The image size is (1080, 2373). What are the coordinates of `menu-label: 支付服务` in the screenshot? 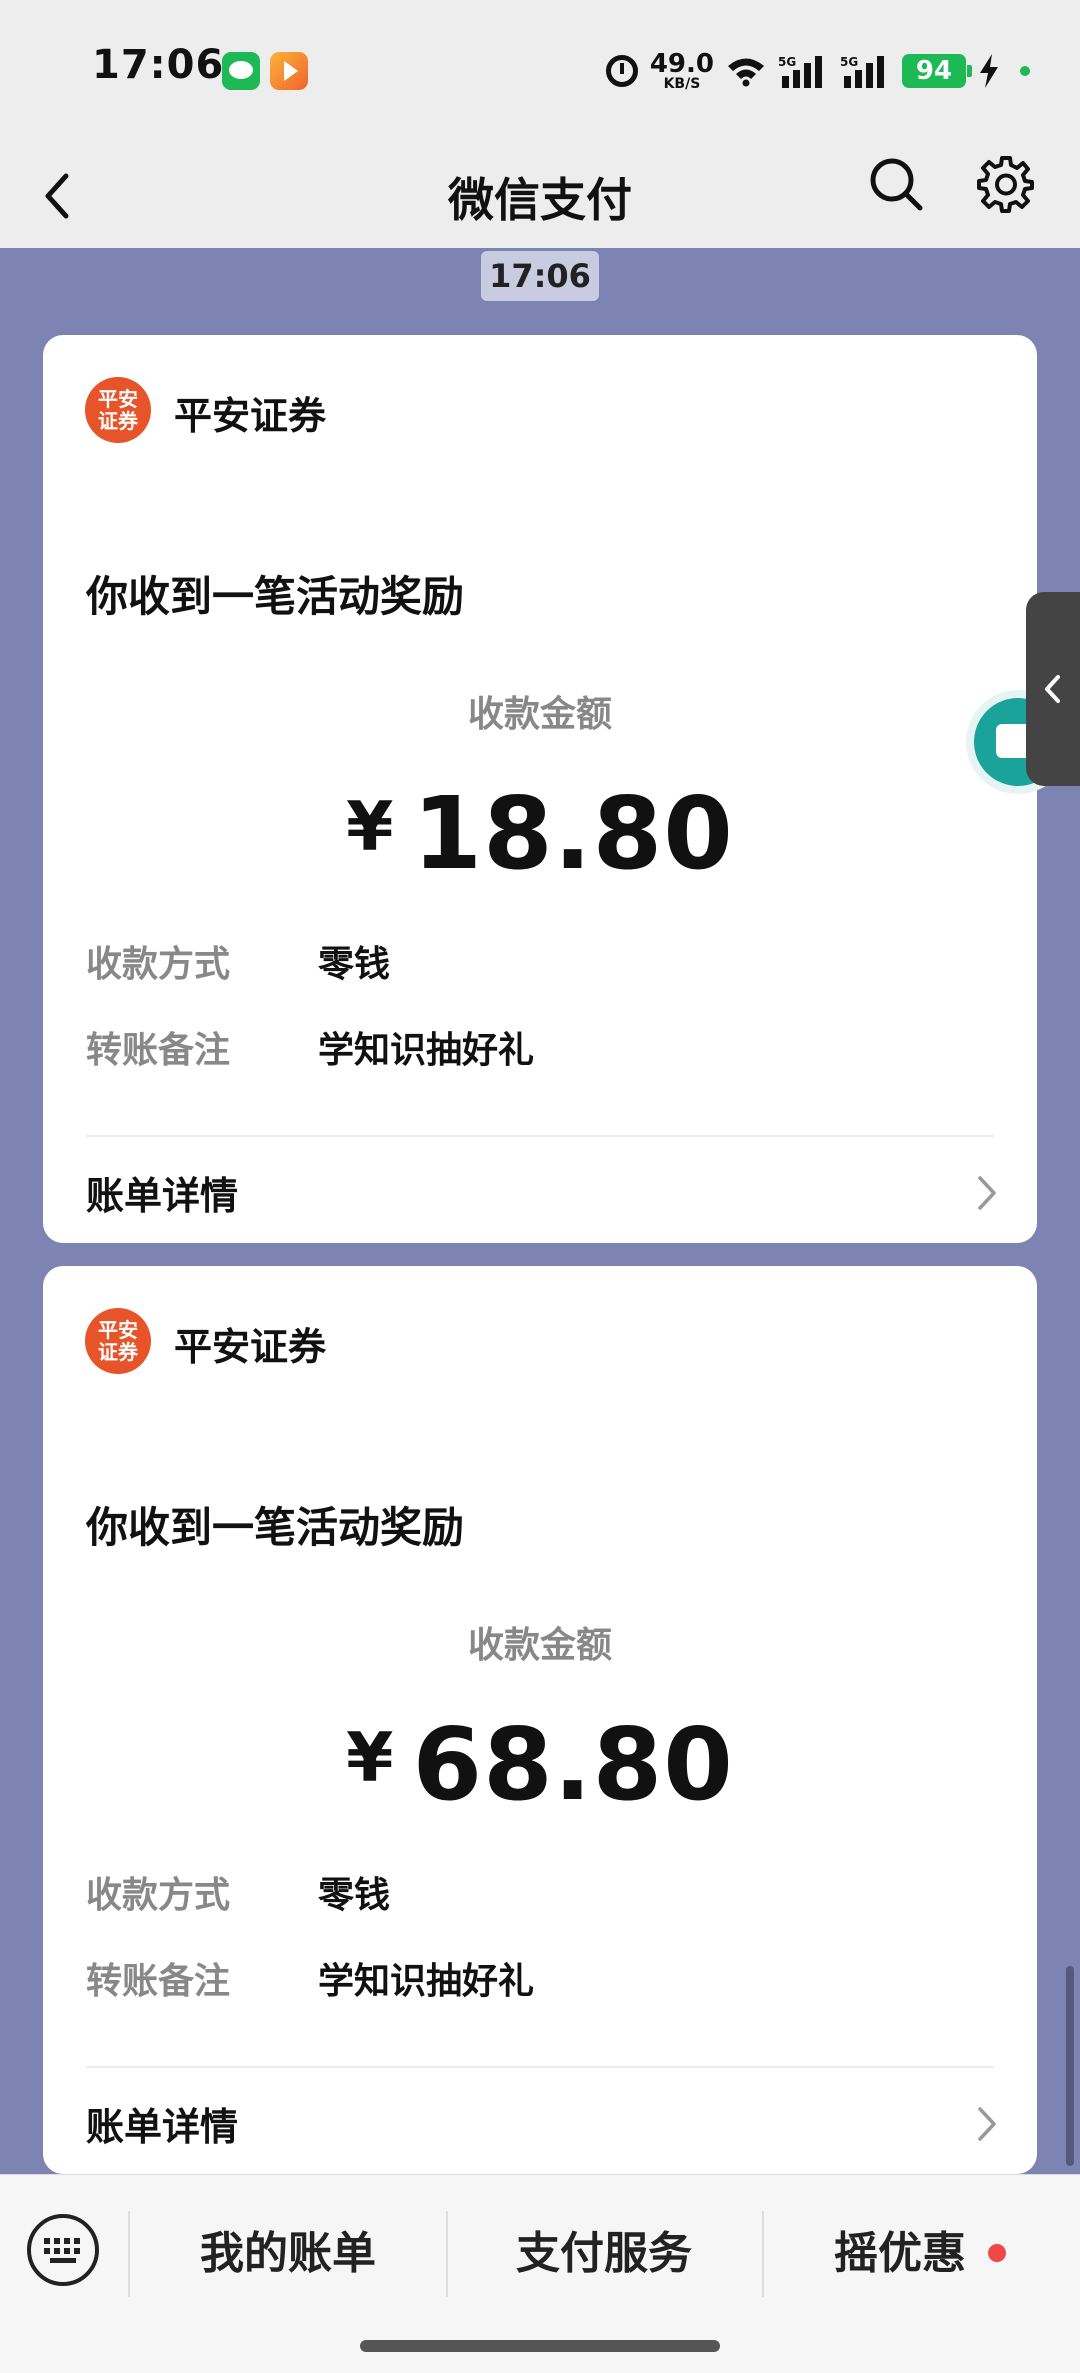 It's located at (604, 2253).